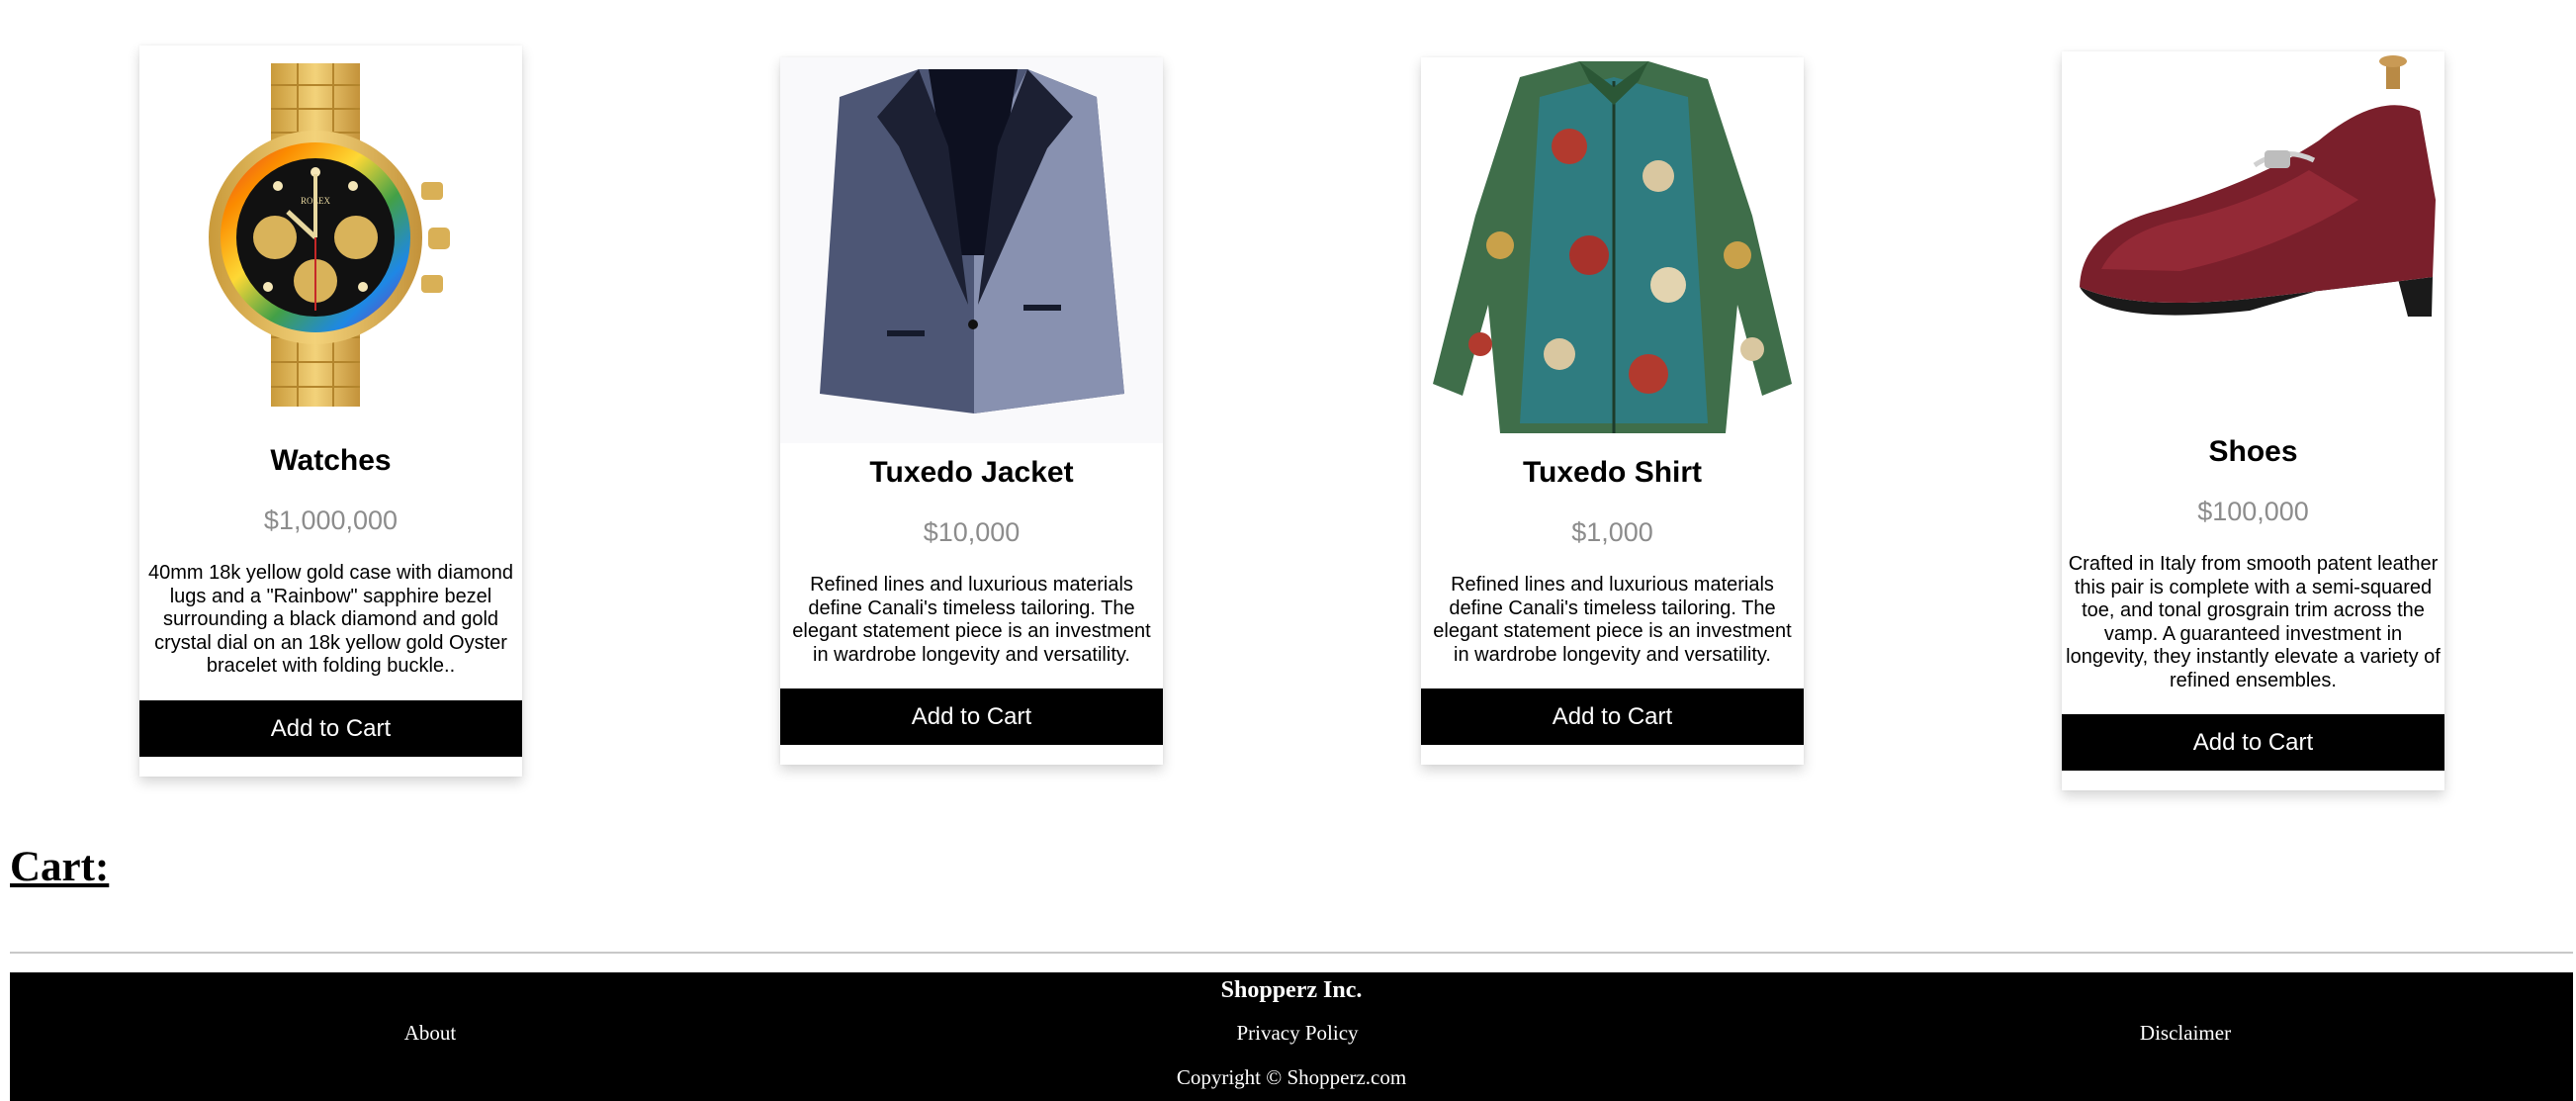 This screenshot has height=1101, width=2576. What do you see at coordinates (1297, 1033) in the screenshot?
I see `footer-link-privacy-policy: Privacy Policy` at bounding box center [1297, 1033].